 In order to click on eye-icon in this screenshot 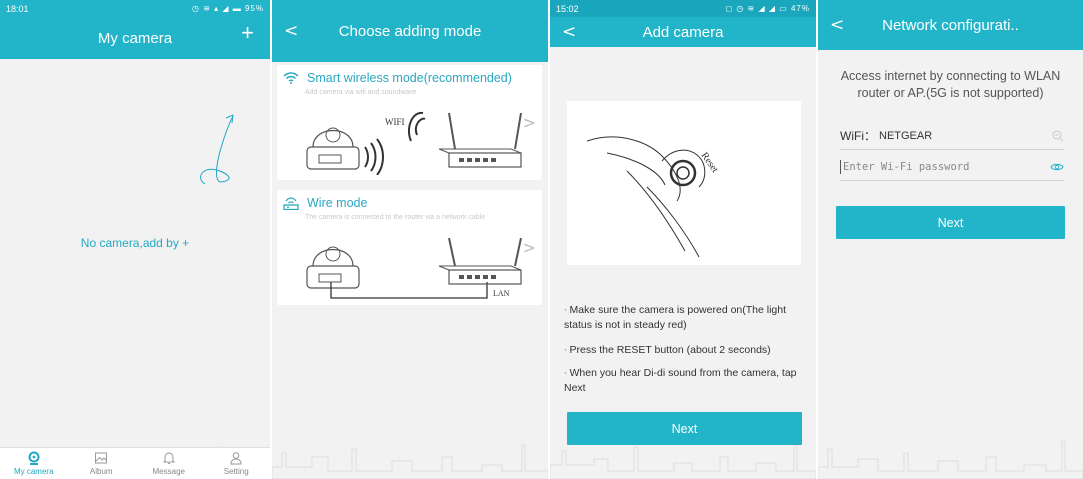, I will do `click(1057, 167)`.